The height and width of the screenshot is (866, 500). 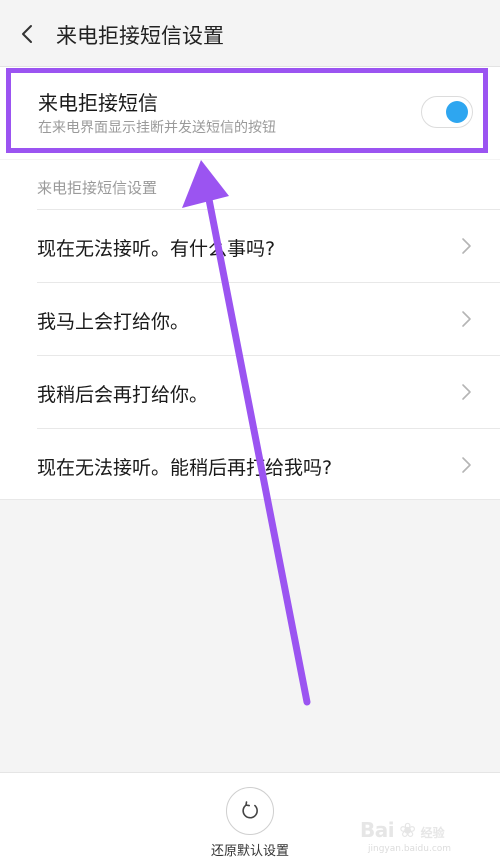 I want to click on baidu-watermark: Bai ❀ 经验, so click(x=402, y=830).